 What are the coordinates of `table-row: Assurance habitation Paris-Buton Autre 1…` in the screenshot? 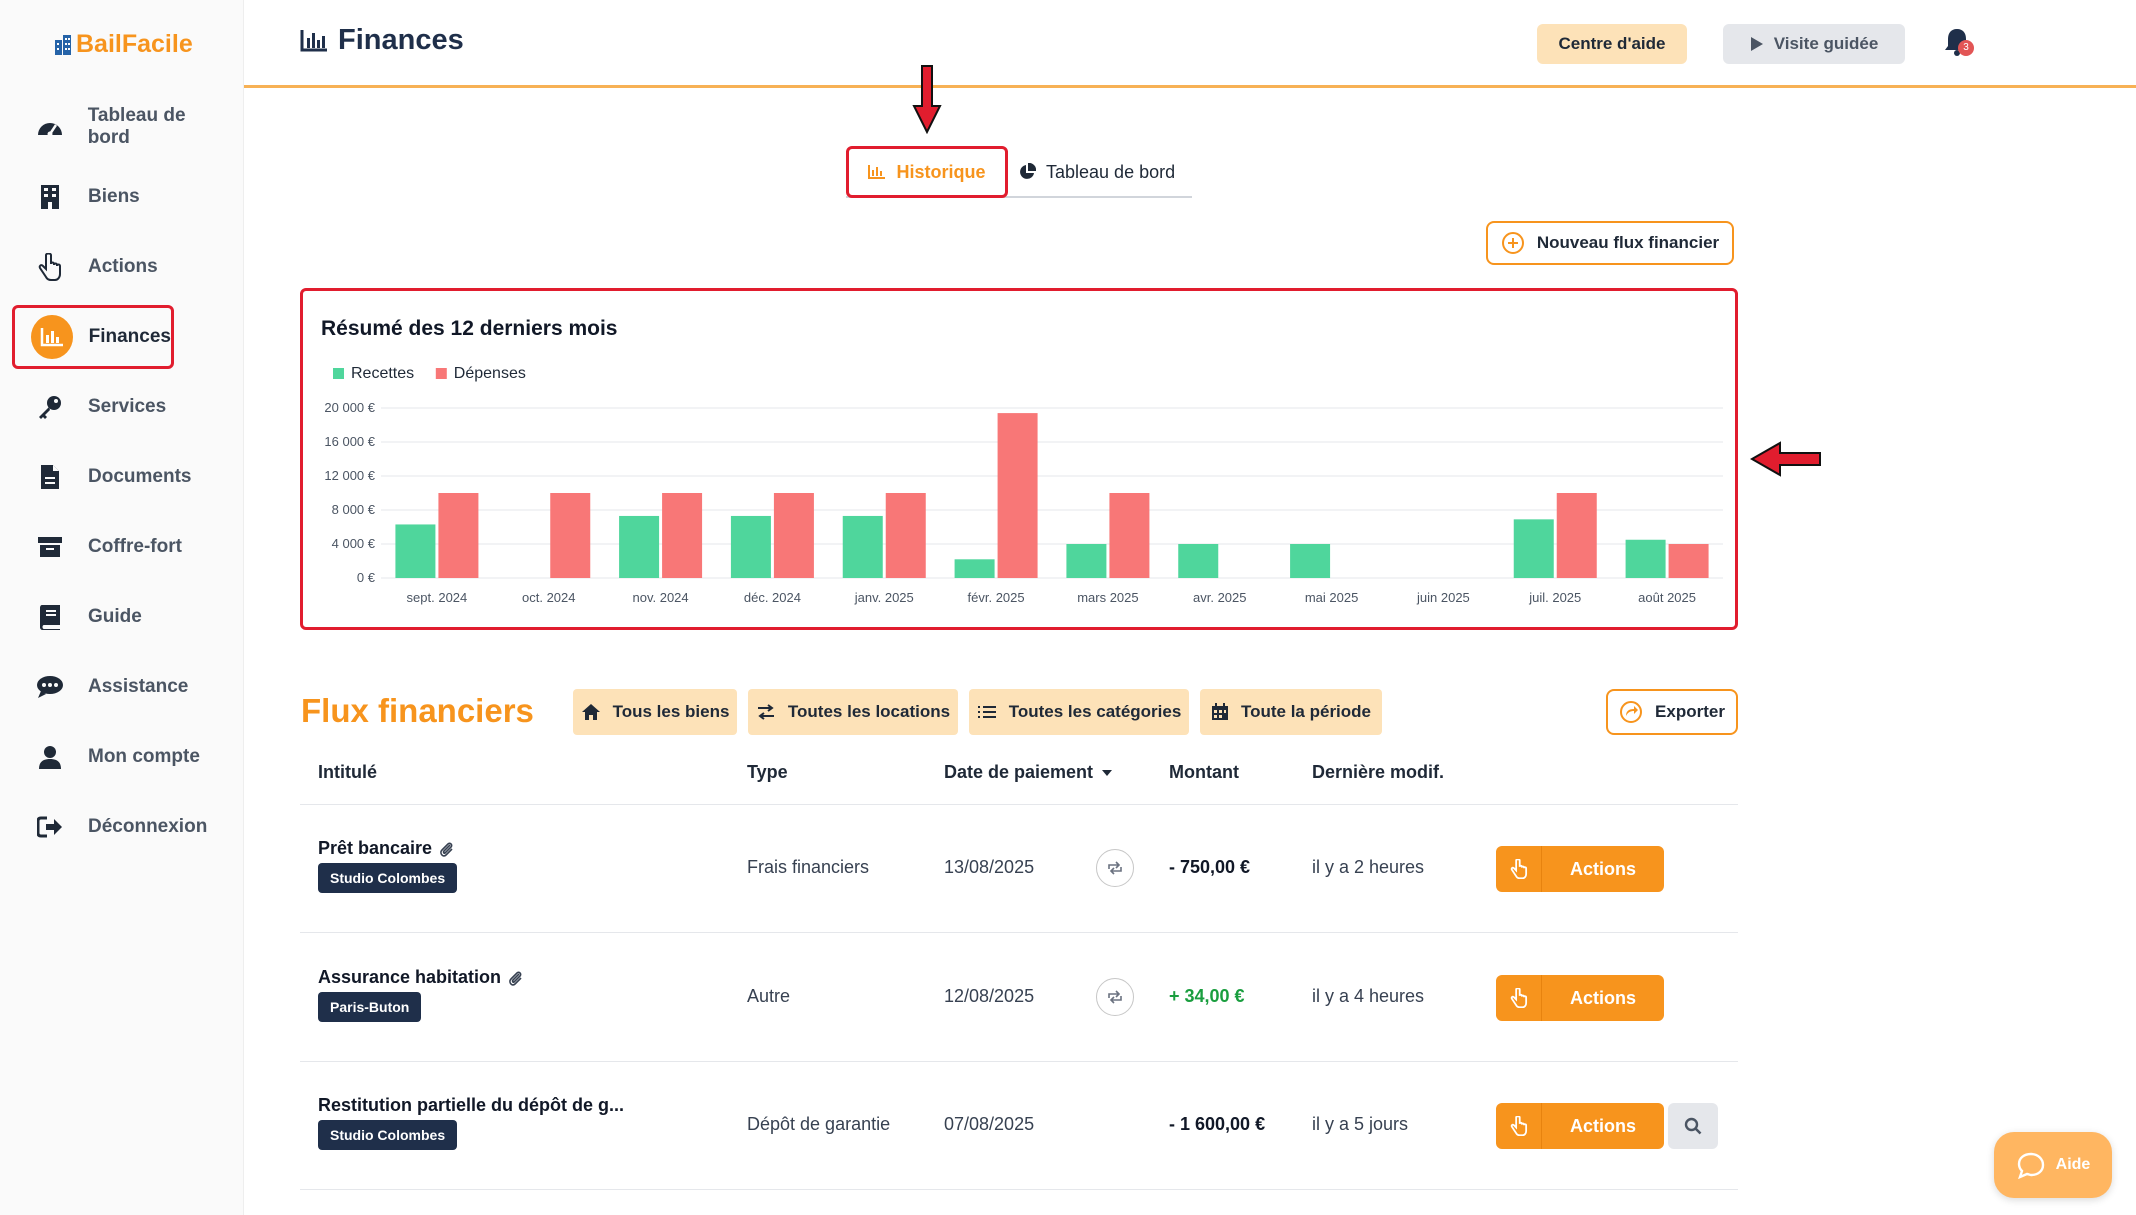 It's located at (1019, 998).